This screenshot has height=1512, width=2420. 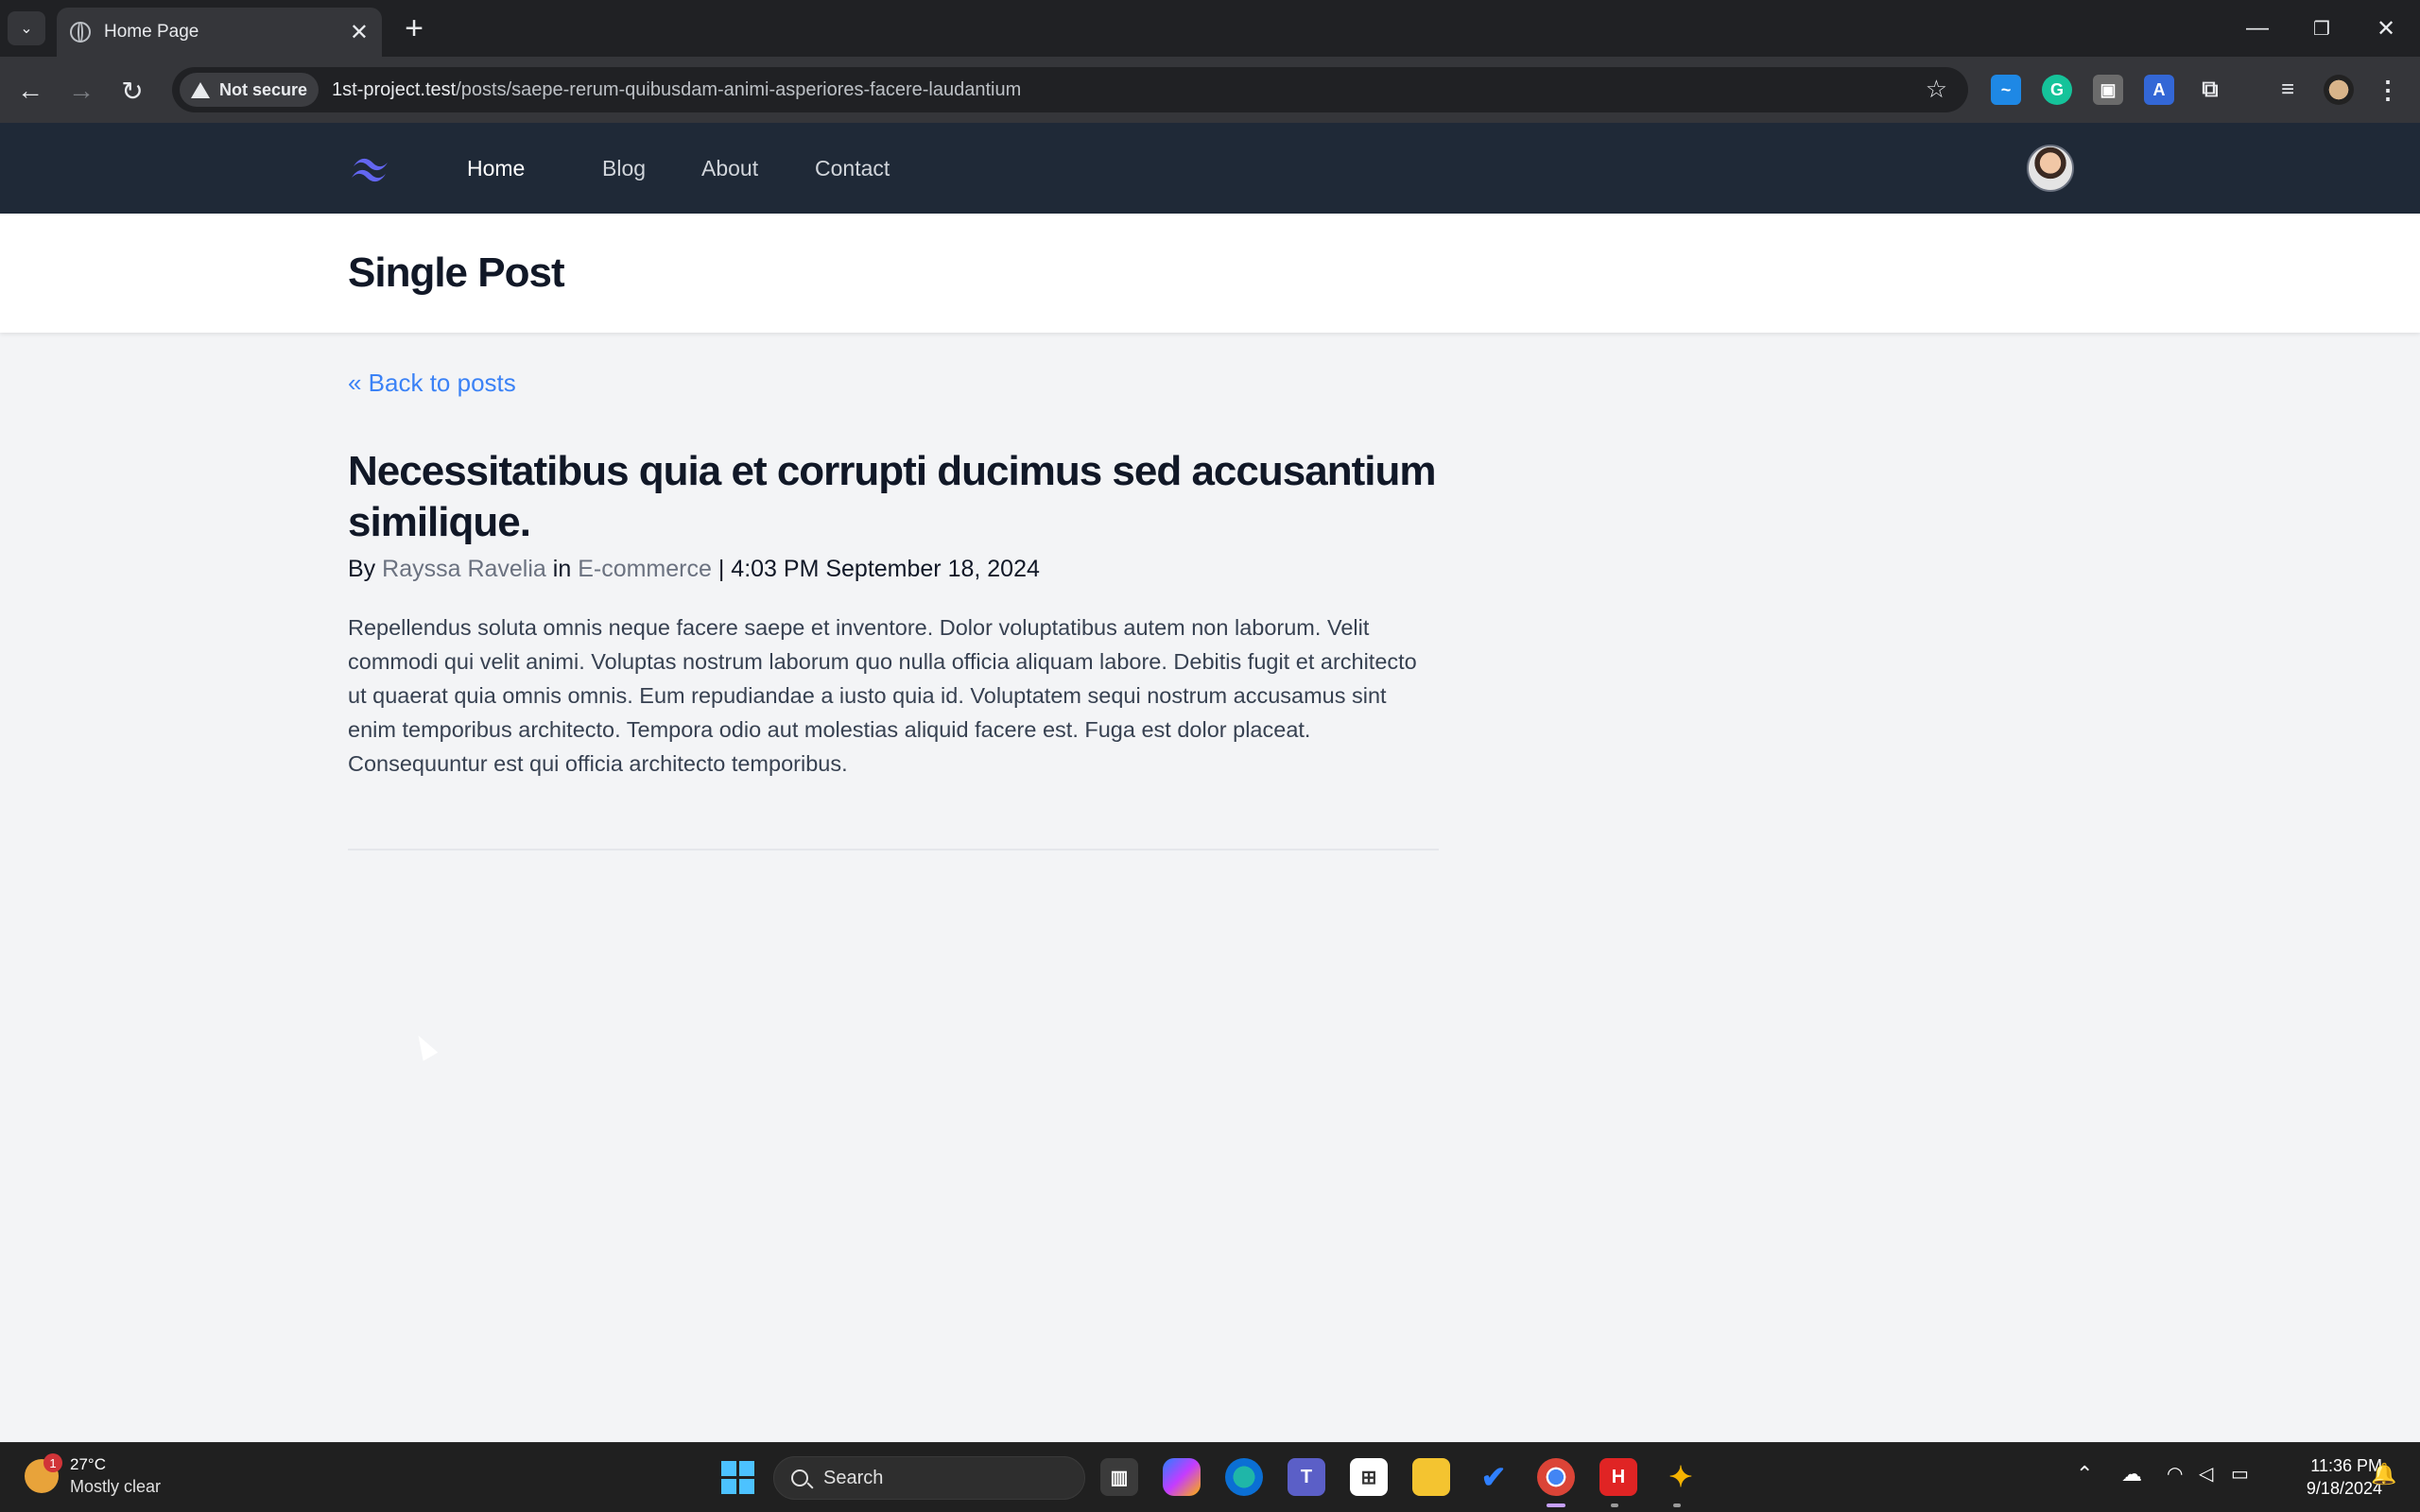 I want to click on search-placeholder: Search, so click(x=853, y=1477).